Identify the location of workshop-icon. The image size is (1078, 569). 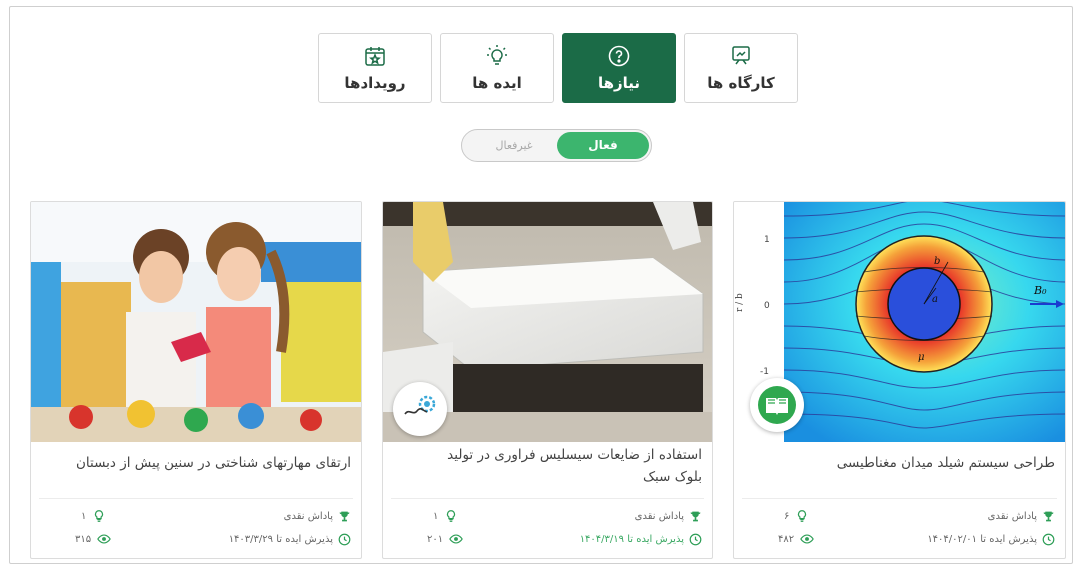
(741, 55).